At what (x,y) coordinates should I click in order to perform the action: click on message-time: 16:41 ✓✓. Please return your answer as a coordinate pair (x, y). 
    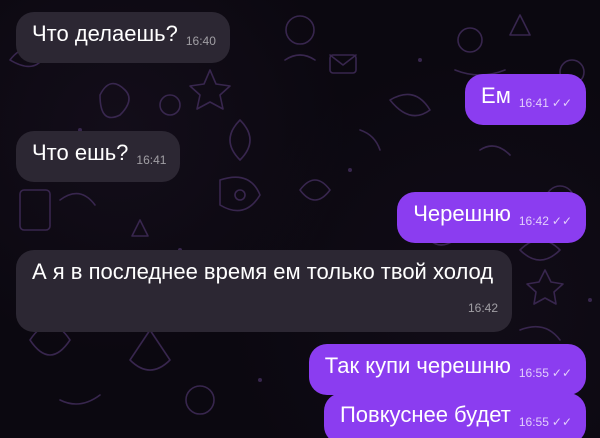
    Looking at the image, I should click on (545, 103).